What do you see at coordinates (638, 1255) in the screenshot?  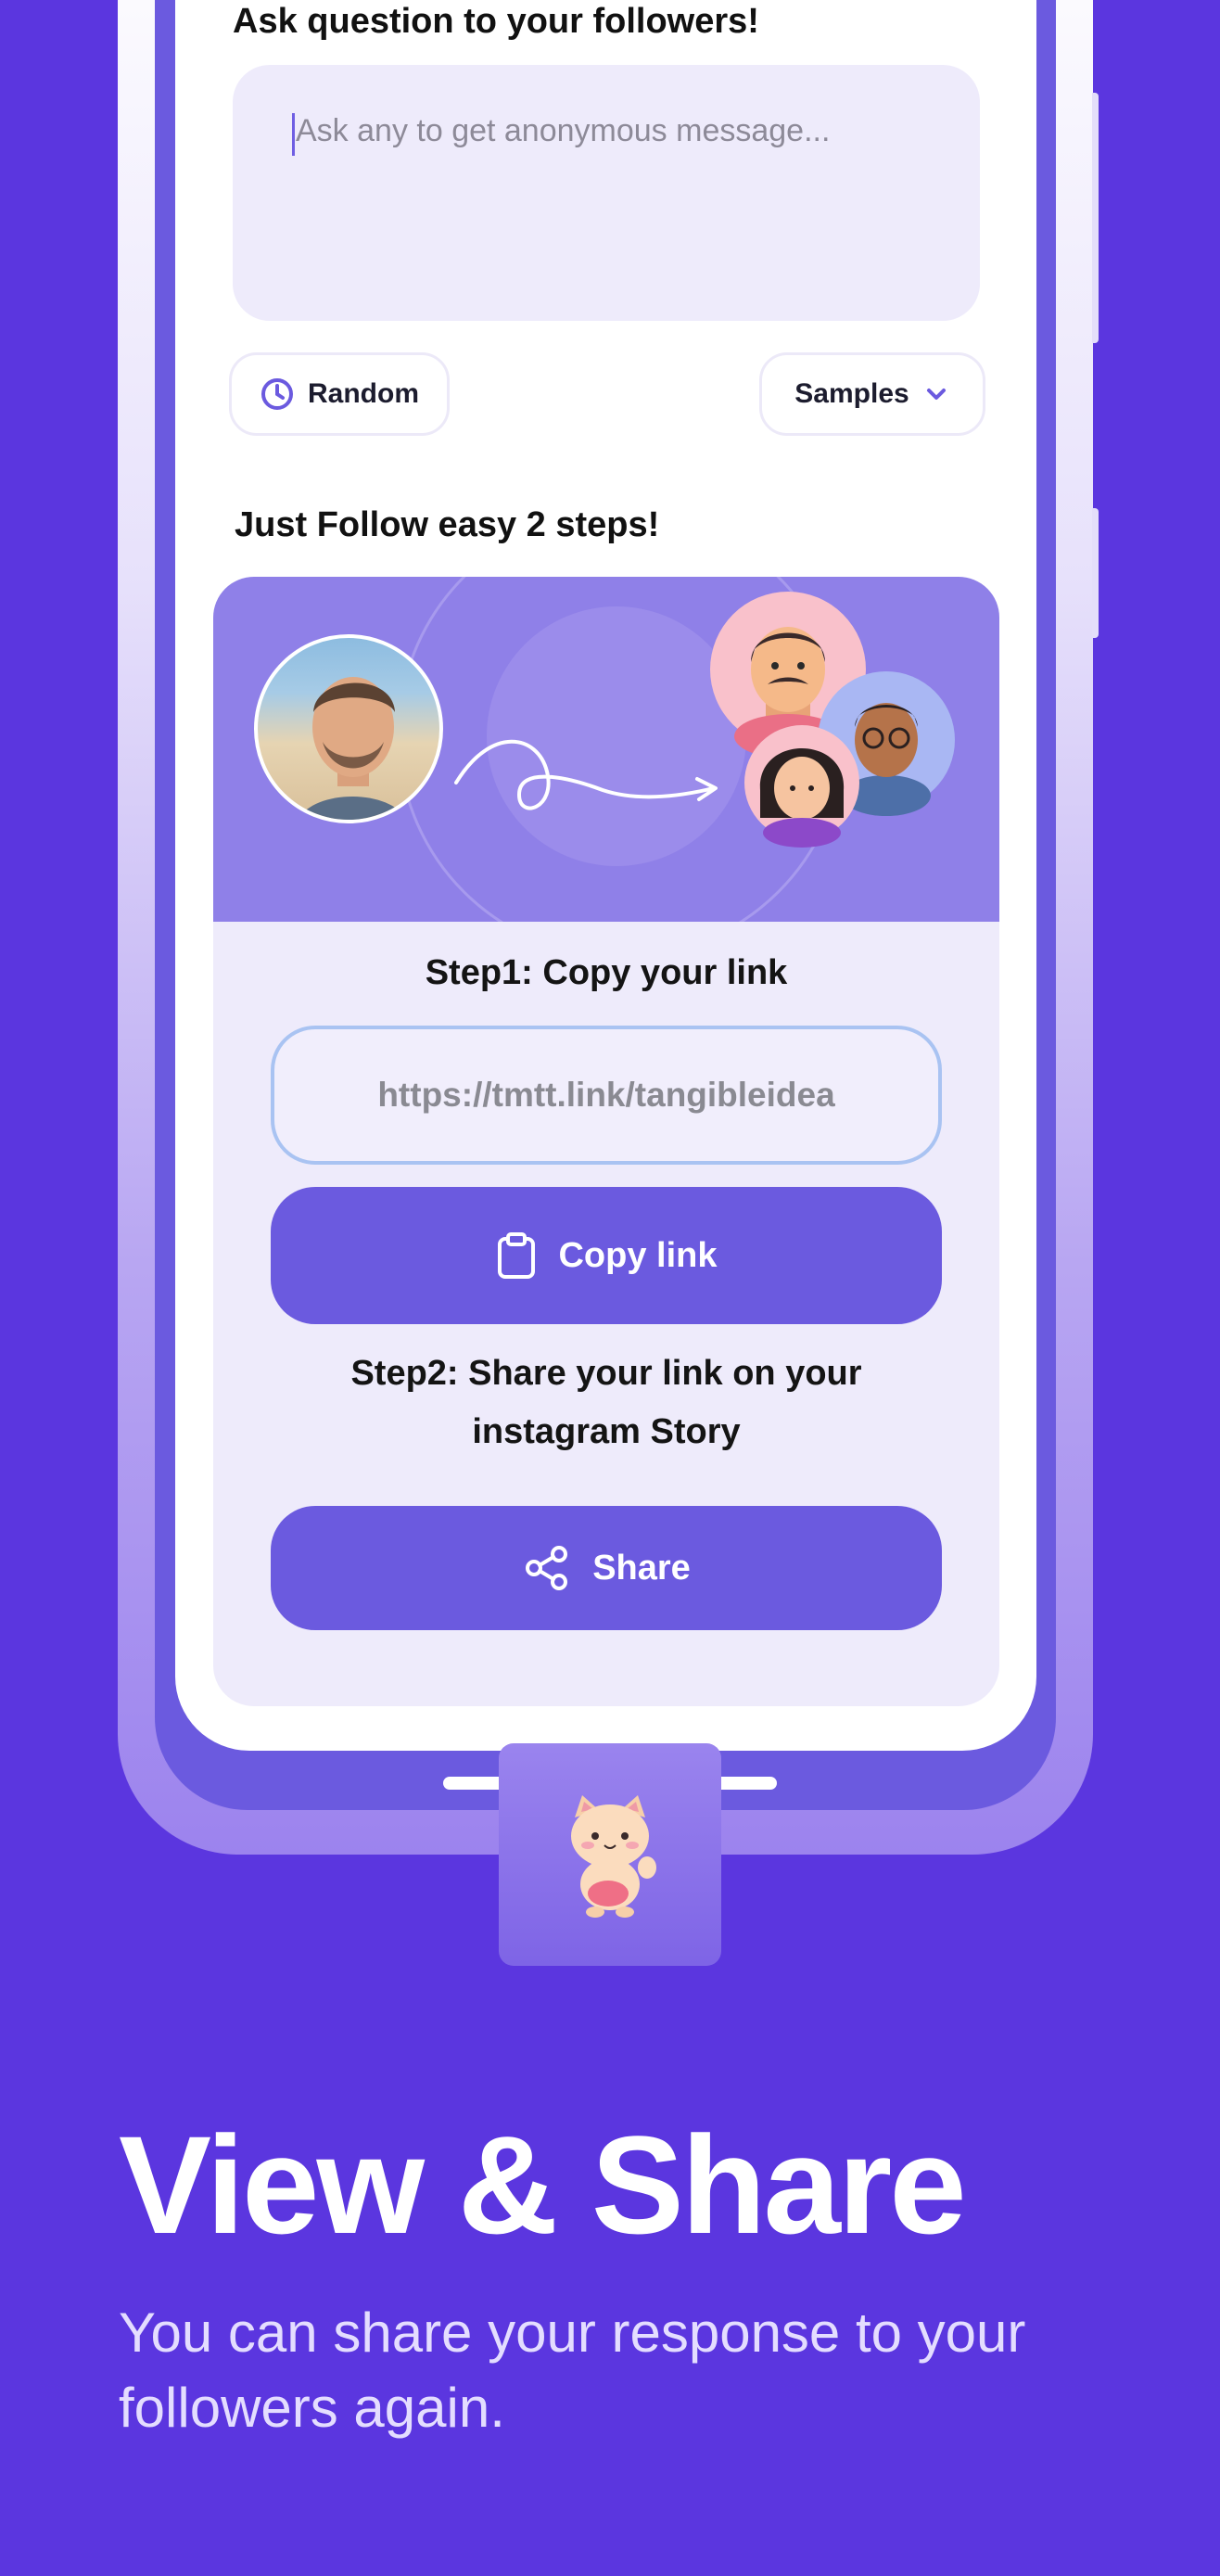 I see `copy-link-label: Copy link` at bounding box center [638, 1255].